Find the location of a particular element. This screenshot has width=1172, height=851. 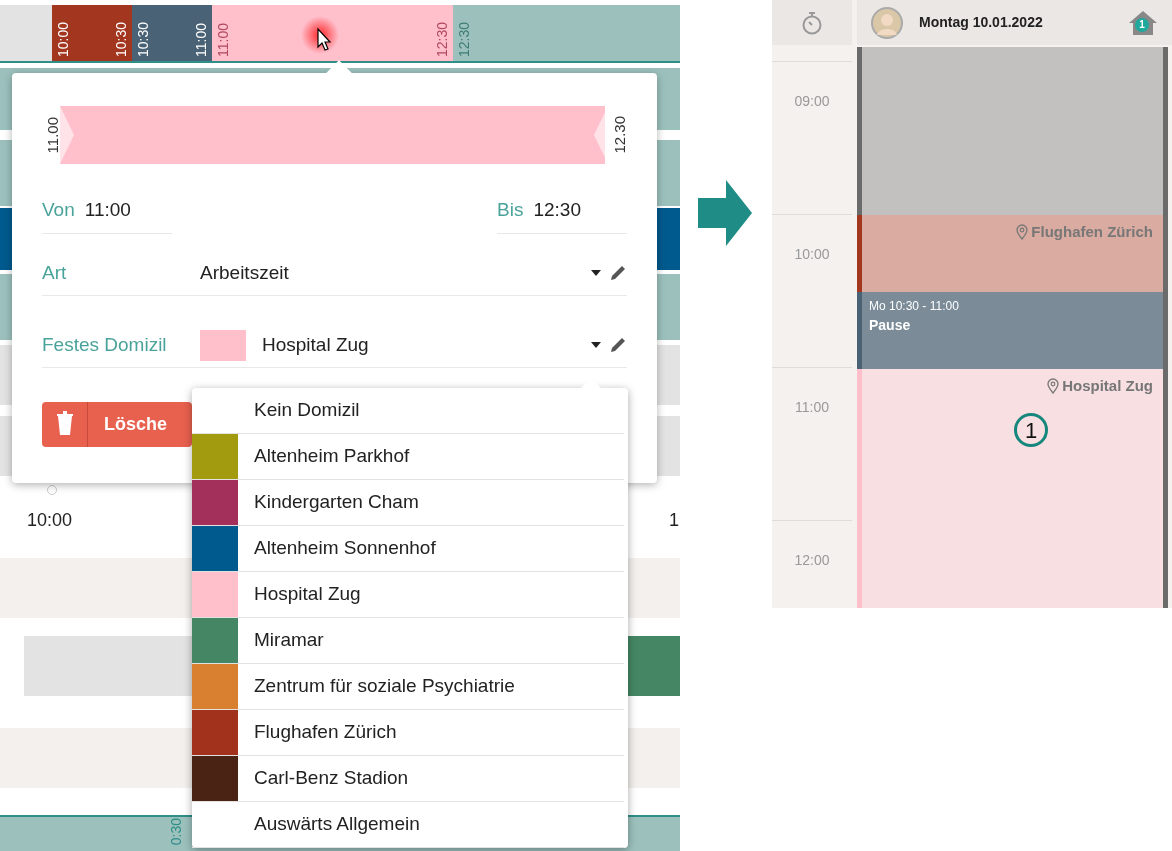

option-label: Carl-Benz Stadion is located at coordinates (331, 778).